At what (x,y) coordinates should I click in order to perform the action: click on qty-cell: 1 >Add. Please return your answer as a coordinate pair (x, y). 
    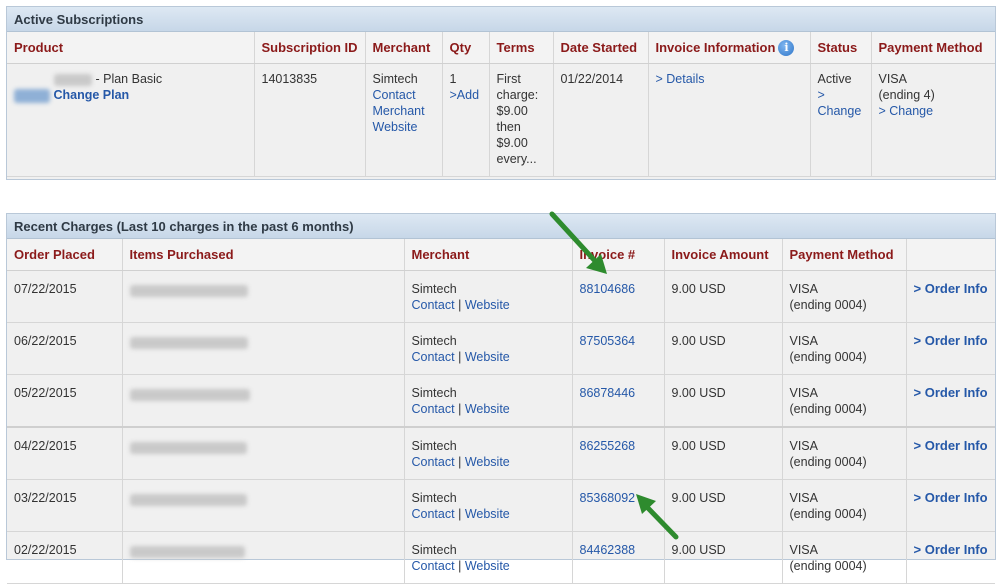
    Looking at the image, I should click on (466, 120).